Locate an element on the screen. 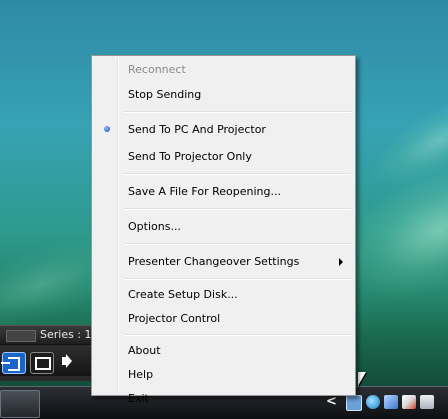  series-chip is located at coordinates (21, 336).